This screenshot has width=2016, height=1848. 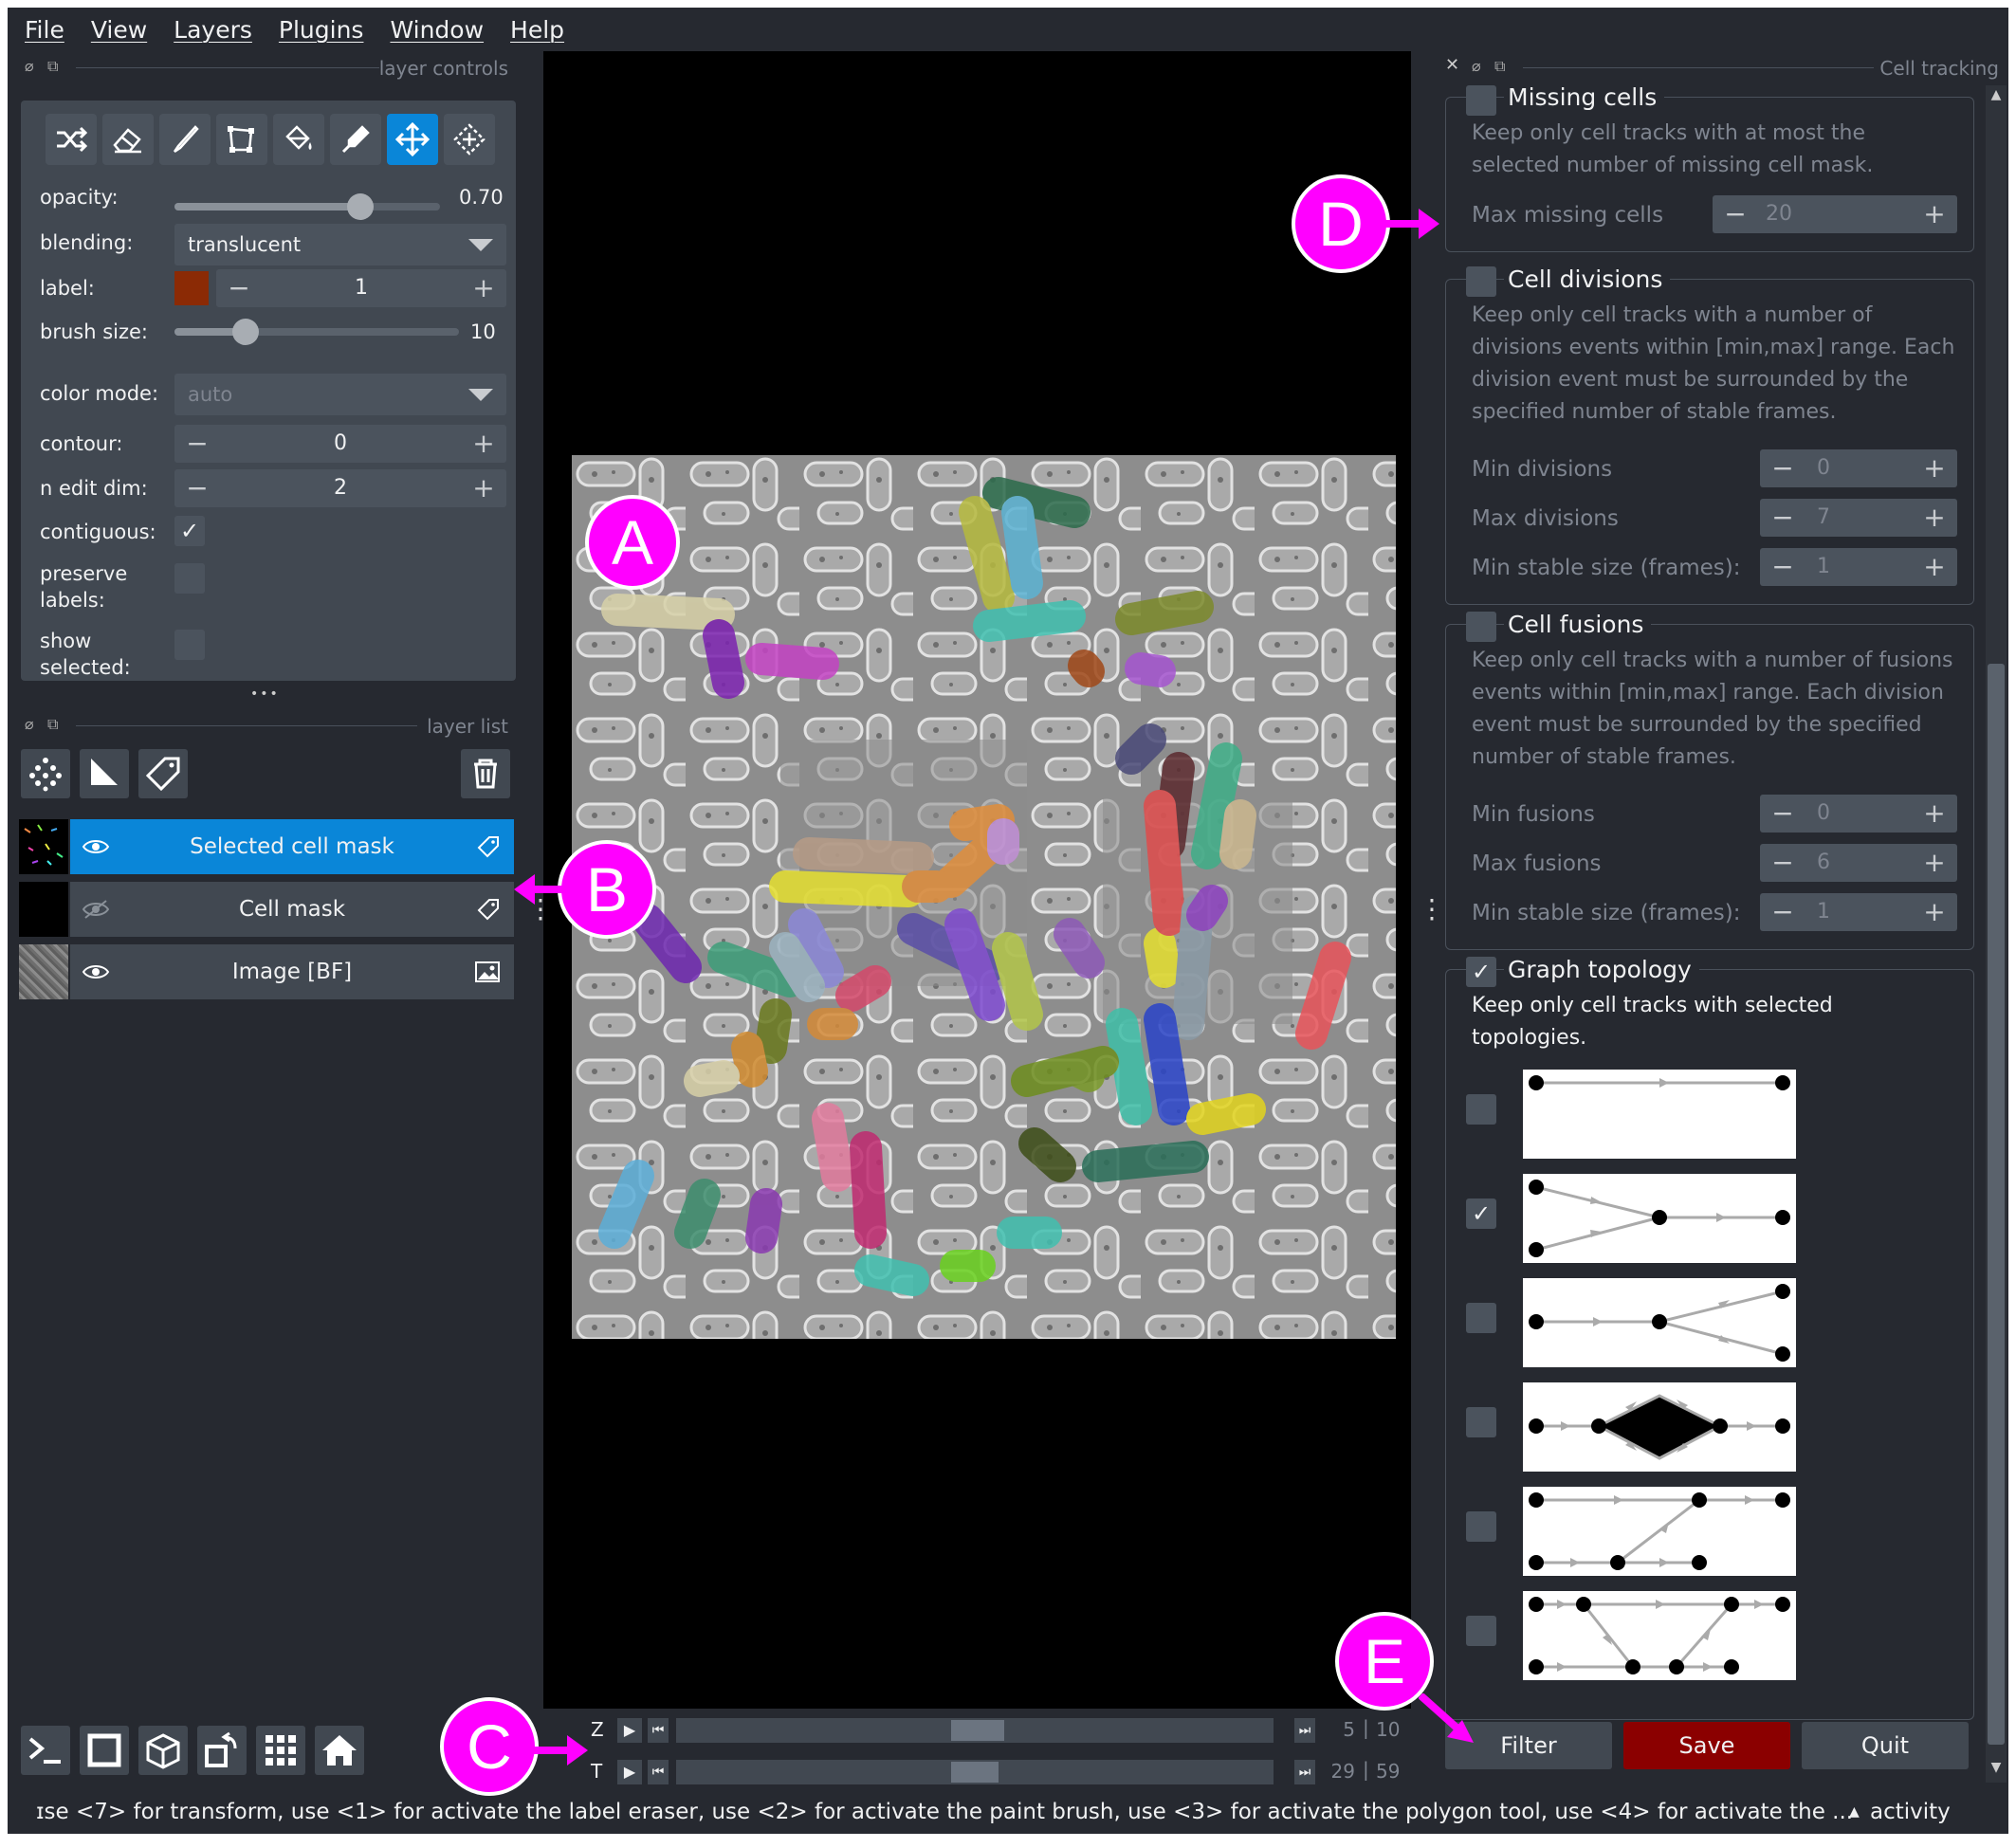 I want to click on current-frame: 29, so click(x=1339, y=1771).